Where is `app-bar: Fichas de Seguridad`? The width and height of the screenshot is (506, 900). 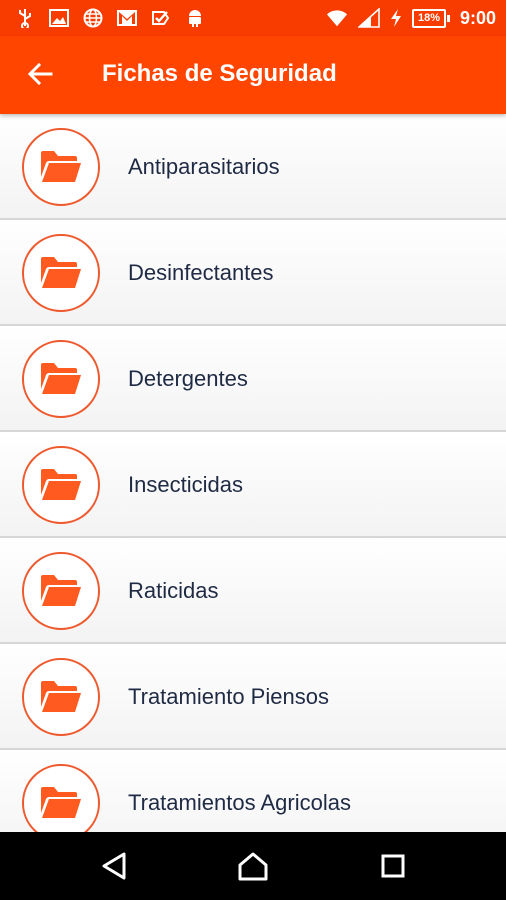
app-bar: Fichas de Seguridad is located at coordinates (253, 75).